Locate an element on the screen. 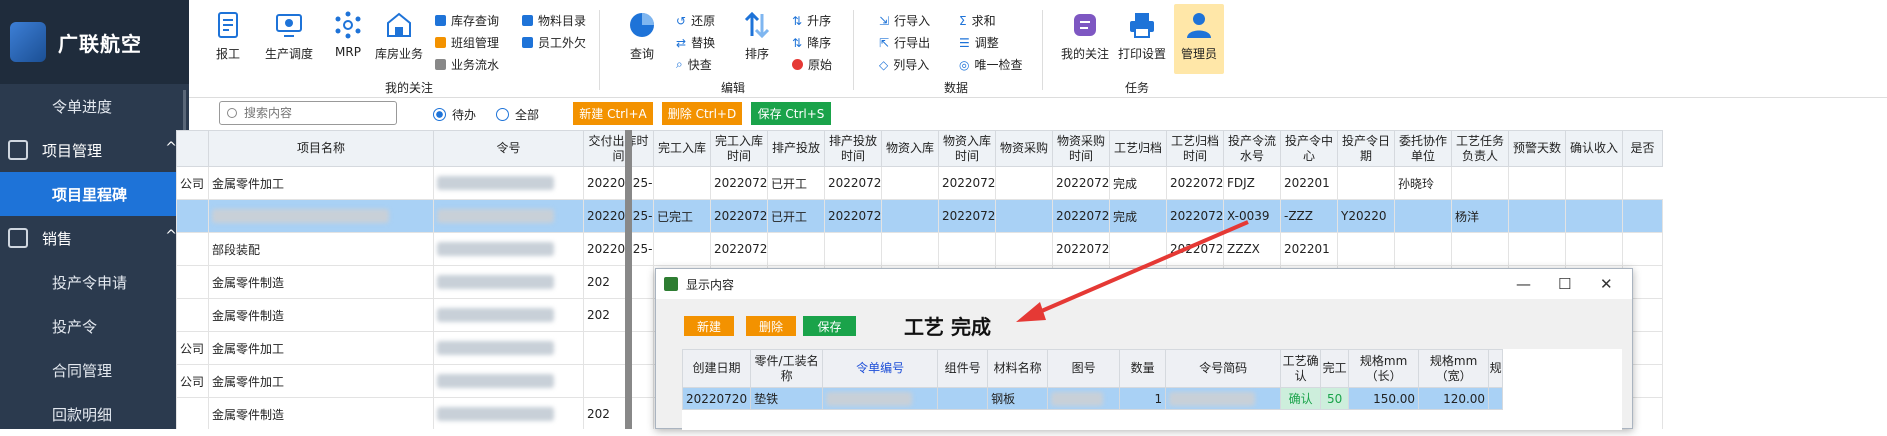 The width and height of the screenshot is (1887, 436). replace-button: ⇄ 替换 is located at coordinates (695, 42).